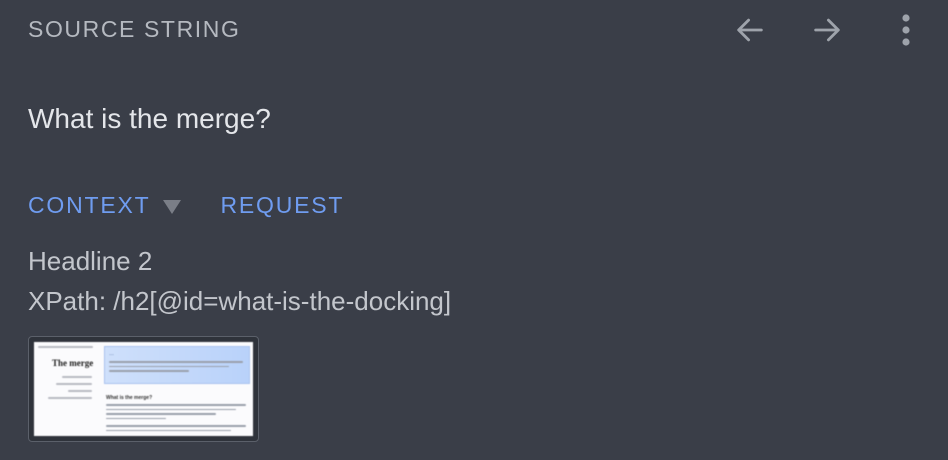 The image size is (948, 460). I want to click on arrow-right-icon, so click(827, 30).